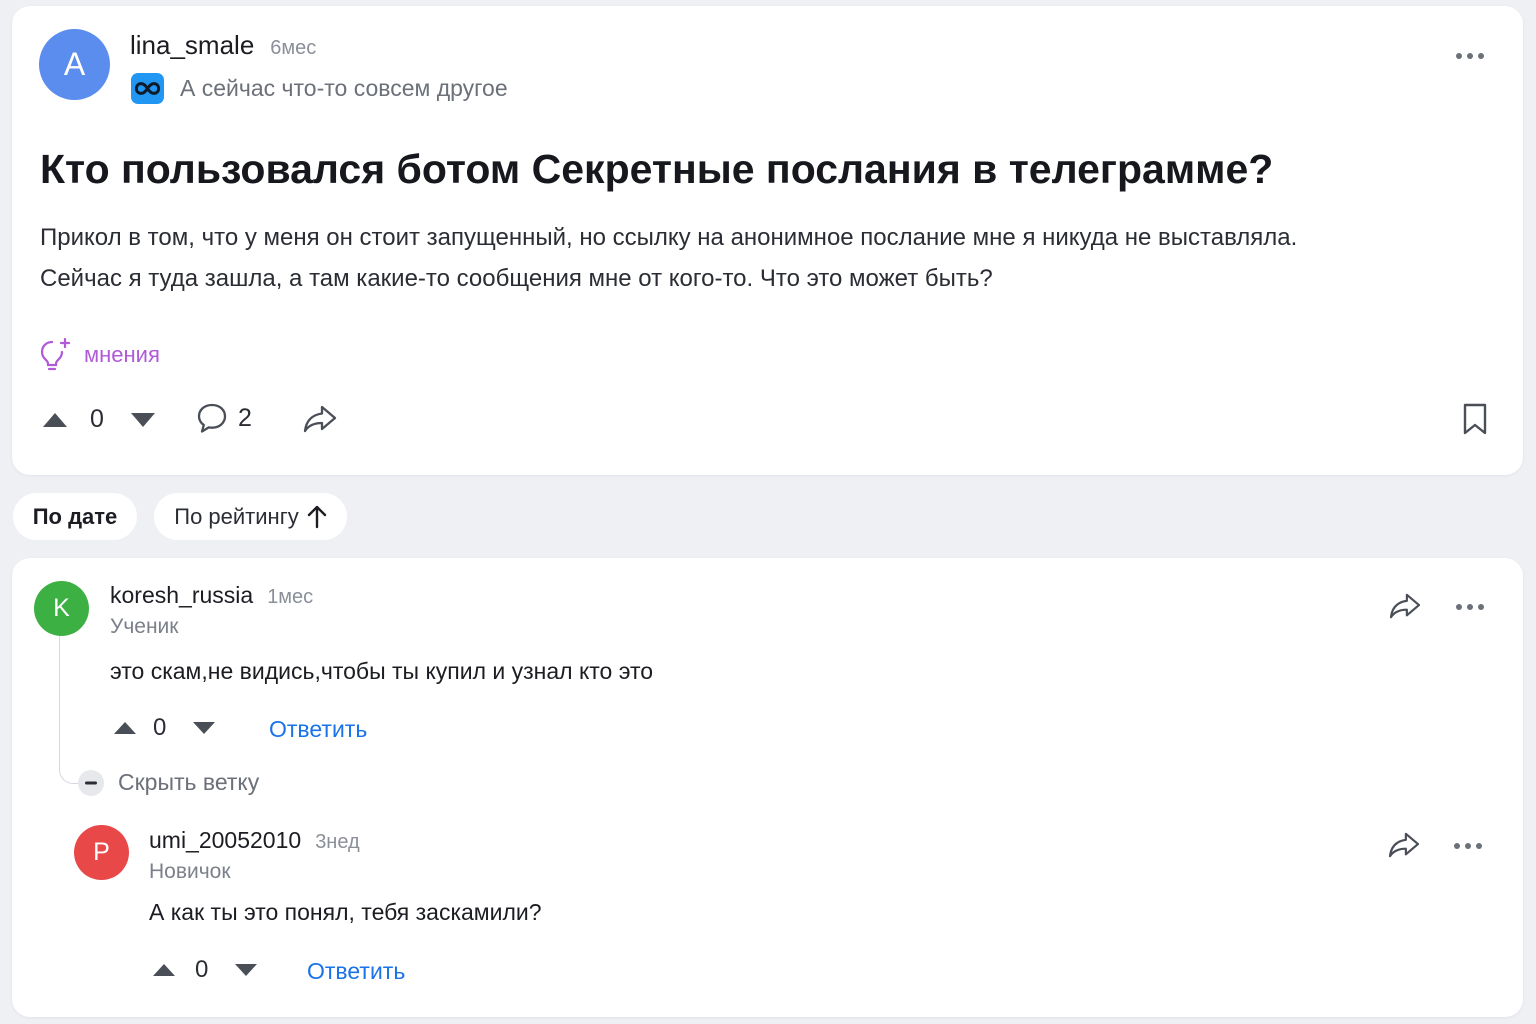  I want to click on user-rank: Ученик, so click(144, 626).